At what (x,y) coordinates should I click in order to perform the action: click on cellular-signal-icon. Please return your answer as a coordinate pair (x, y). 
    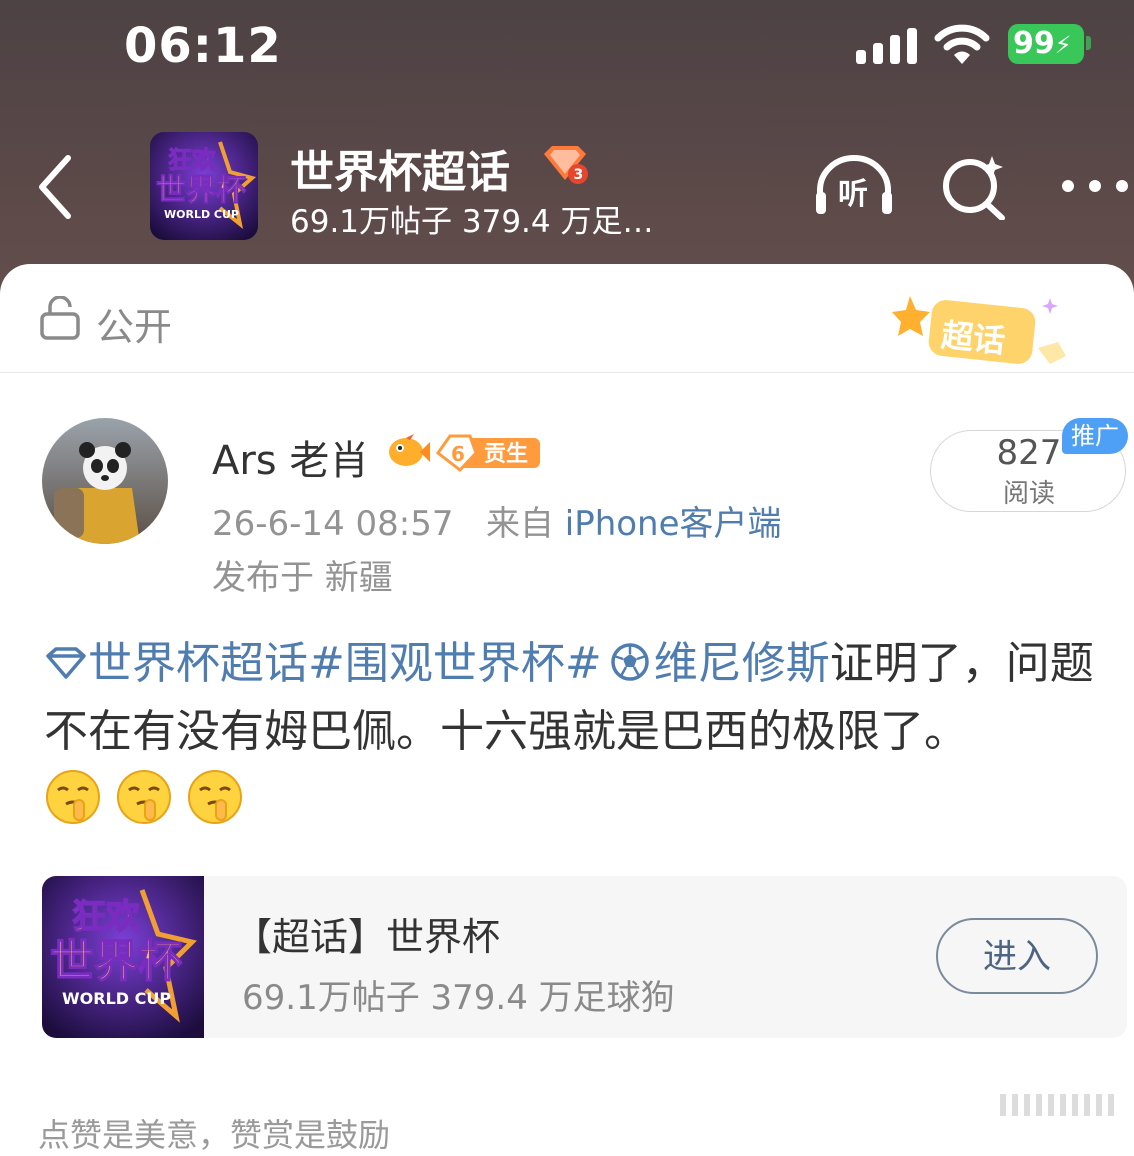
    Looking at the image, I should click on (886, 46).